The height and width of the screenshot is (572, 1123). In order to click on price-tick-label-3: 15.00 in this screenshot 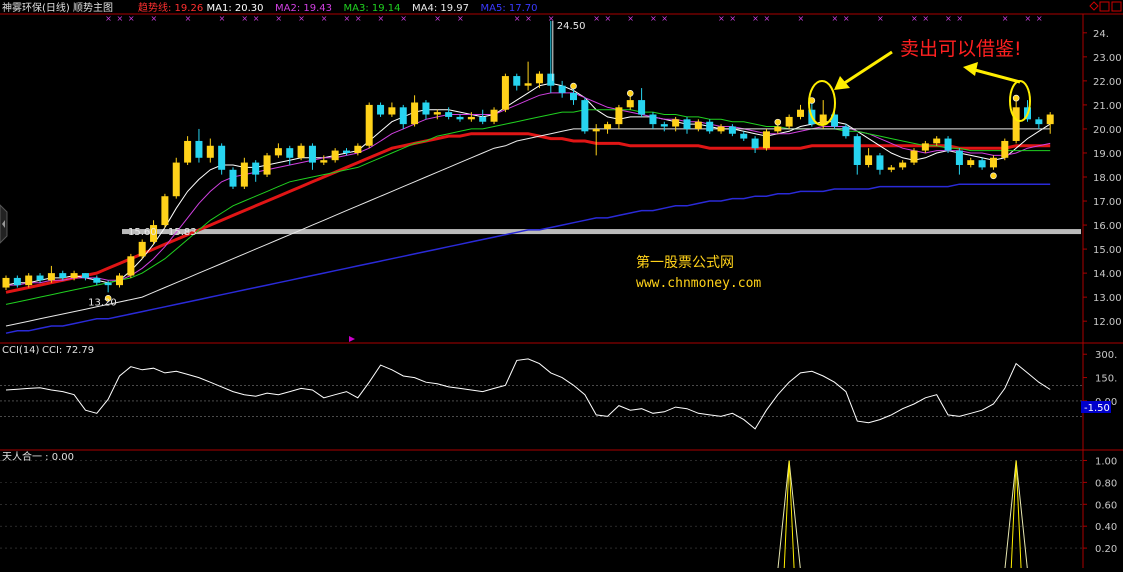, I will do `click(1107, 250)`.